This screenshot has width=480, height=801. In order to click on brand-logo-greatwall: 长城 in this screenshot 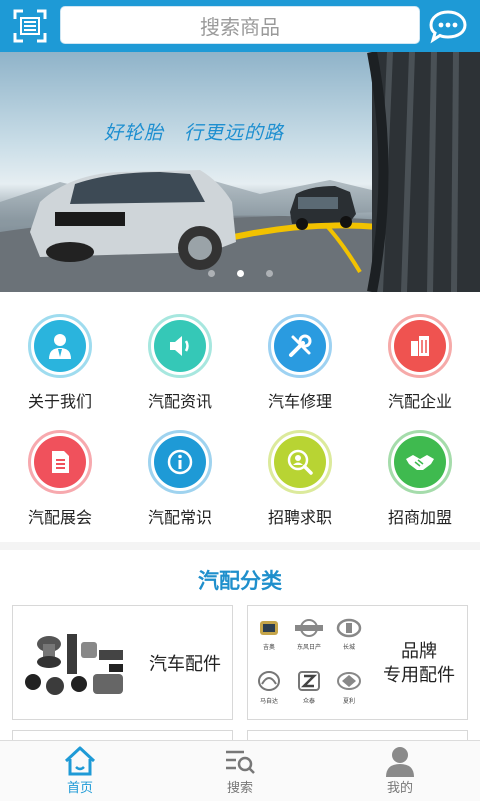, I will do `click(349, 638)`.